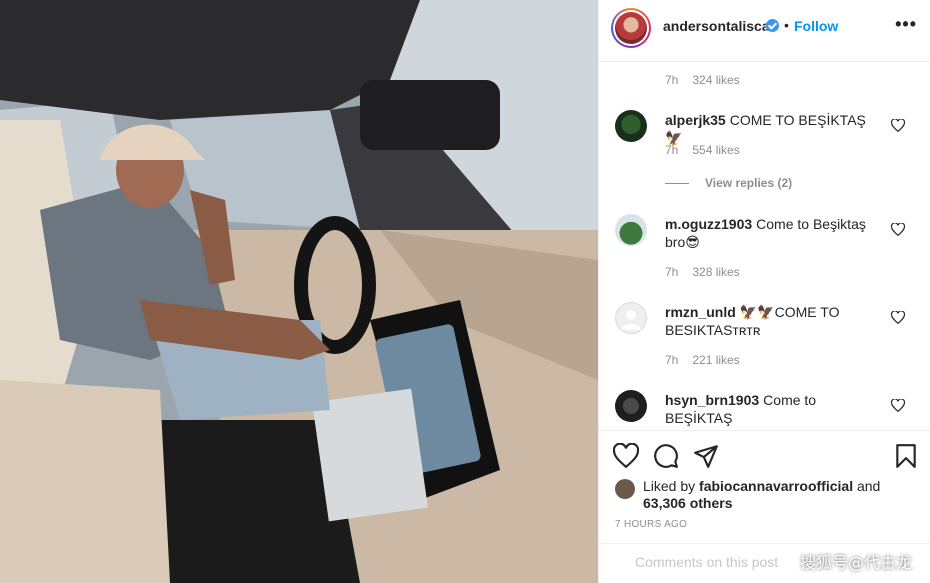  What do you see at coordinates (715, 272) in the screenshot?
I see `comment-likes: 328 likes` at bounding box center [715, 272].